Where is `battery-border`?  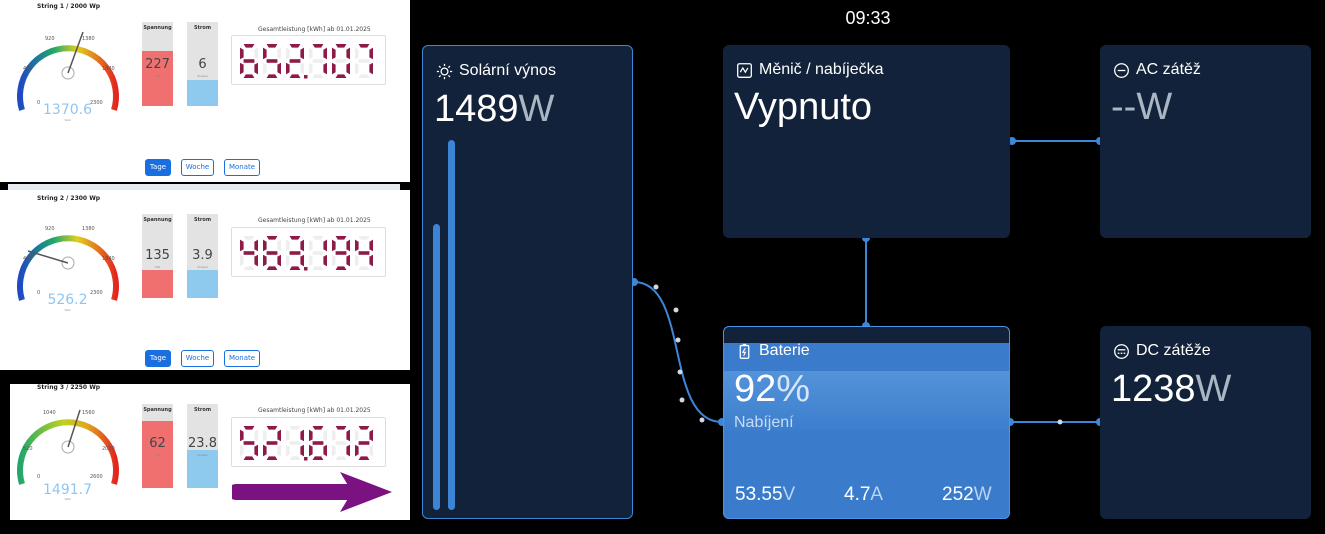 battery-border is located at coordinates (866, 422).